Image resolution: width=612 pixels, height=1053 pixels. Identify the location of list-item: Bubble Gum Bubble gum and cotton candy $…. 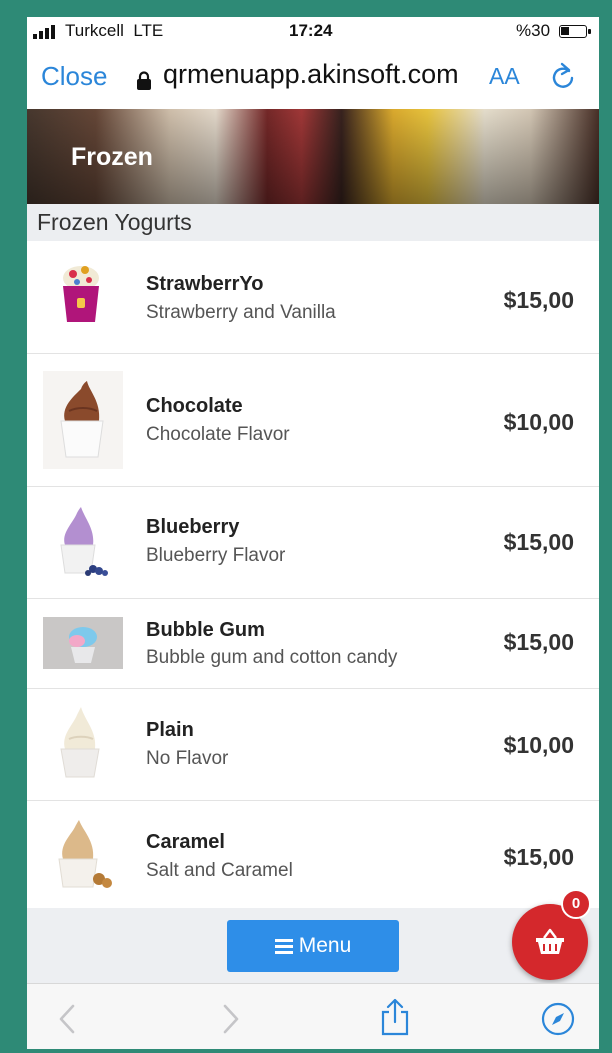
(313, 644).